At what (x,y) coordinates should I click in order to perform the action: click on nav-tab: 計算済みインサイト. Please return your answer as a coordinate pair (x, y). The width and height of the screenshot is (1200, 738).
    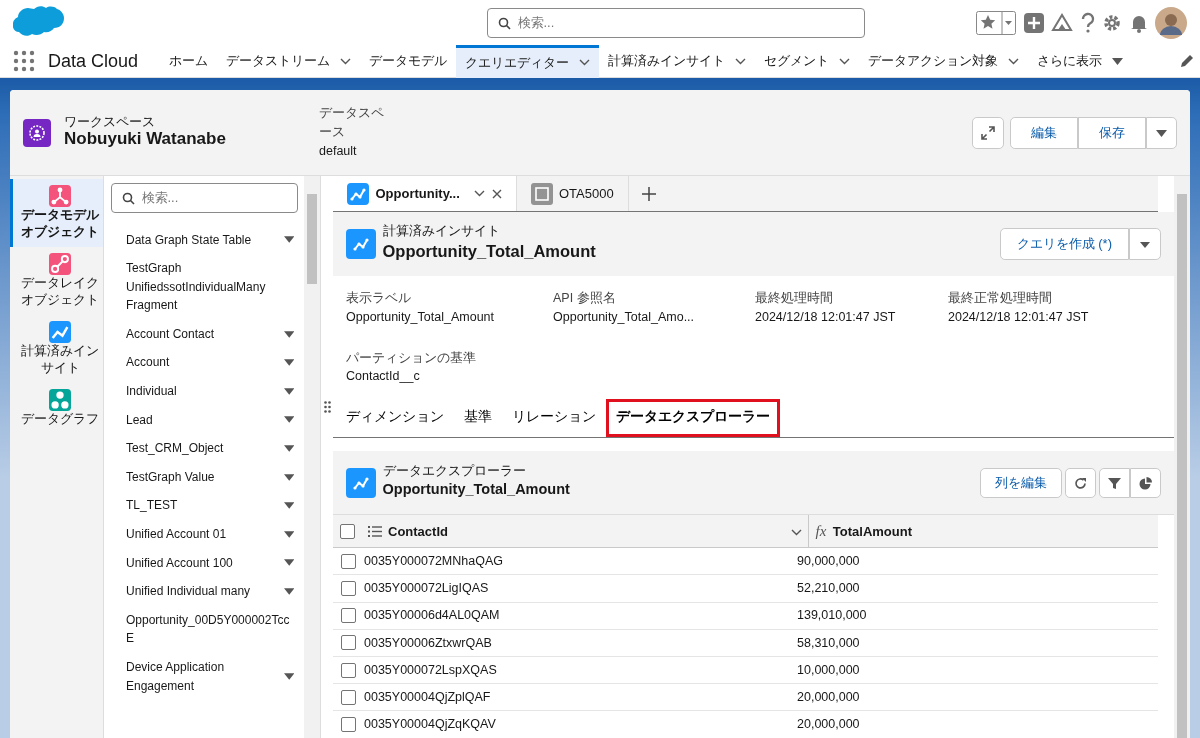
    Looking at the image, I should click on (677, 61).